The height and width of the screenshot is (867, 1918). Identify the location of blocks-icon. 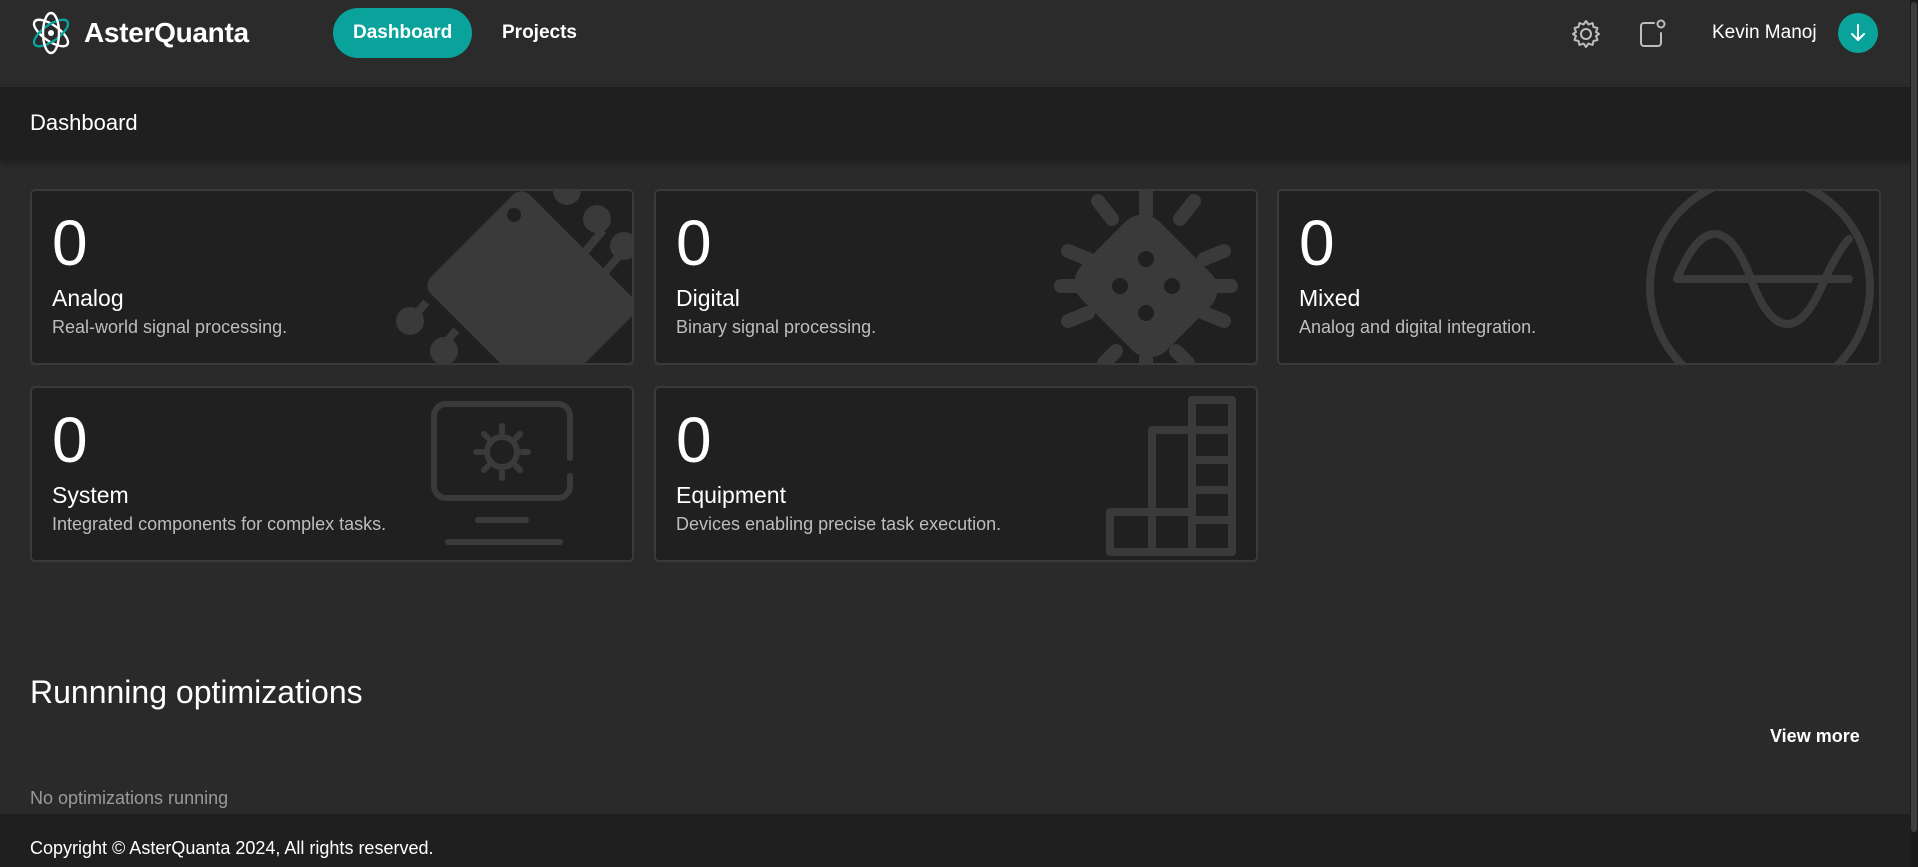
(1171, 476).